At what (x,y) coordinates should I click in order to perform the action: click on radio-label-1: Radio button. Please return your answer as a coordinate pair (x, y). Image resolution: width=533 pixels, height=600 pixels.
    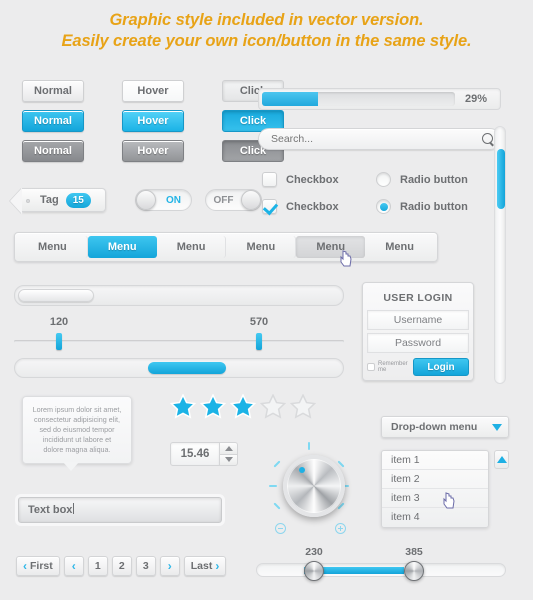
    Looking at the image, I should click on (434, 179).